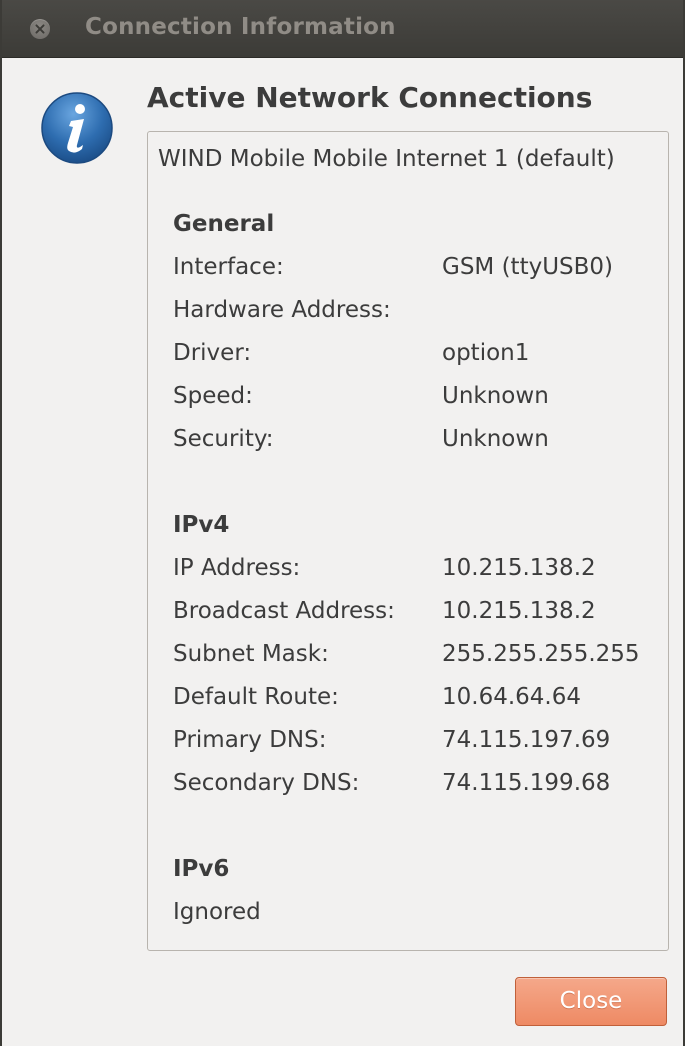  Describe the element at coordinates (201, 525) in the screenshot. I see `section-title-ipv4: IPv4` at that location.